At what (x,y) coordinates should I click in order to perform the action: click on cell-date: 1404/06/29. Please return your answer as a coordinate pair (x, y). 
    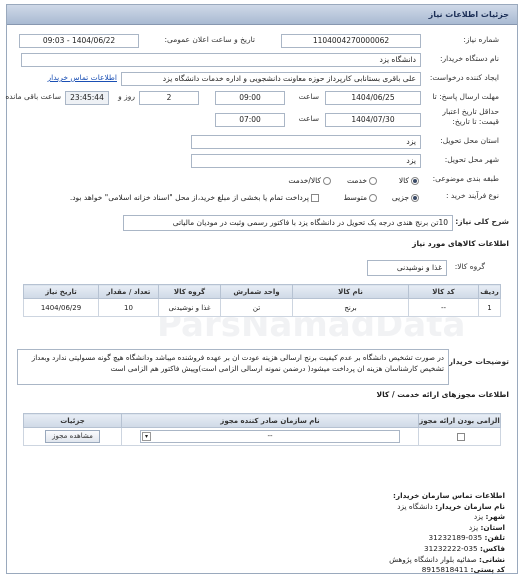
    Looking at the image, I should click on (61, 307).